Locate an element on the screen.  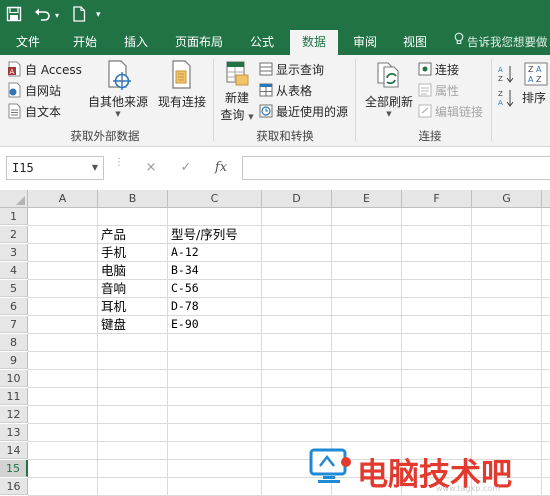
select-all-button is located at coordinates (14, 199).